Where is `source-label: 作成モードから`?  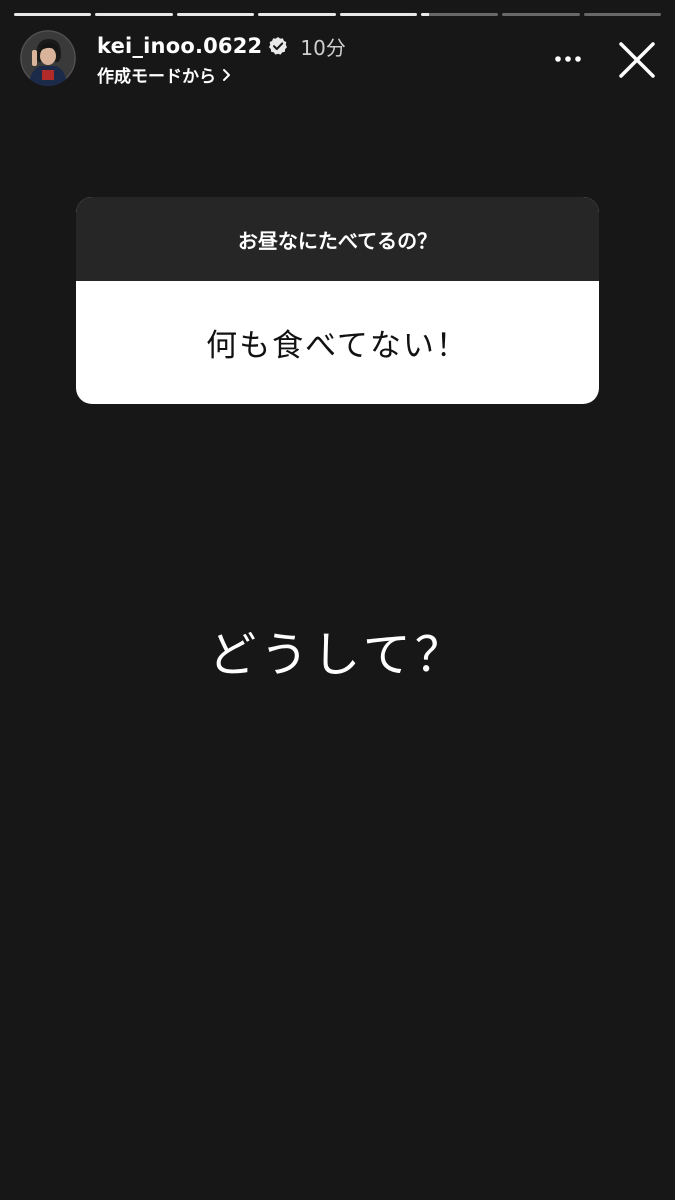
source-label: 作成モードから is located at coordinates (156, 77).